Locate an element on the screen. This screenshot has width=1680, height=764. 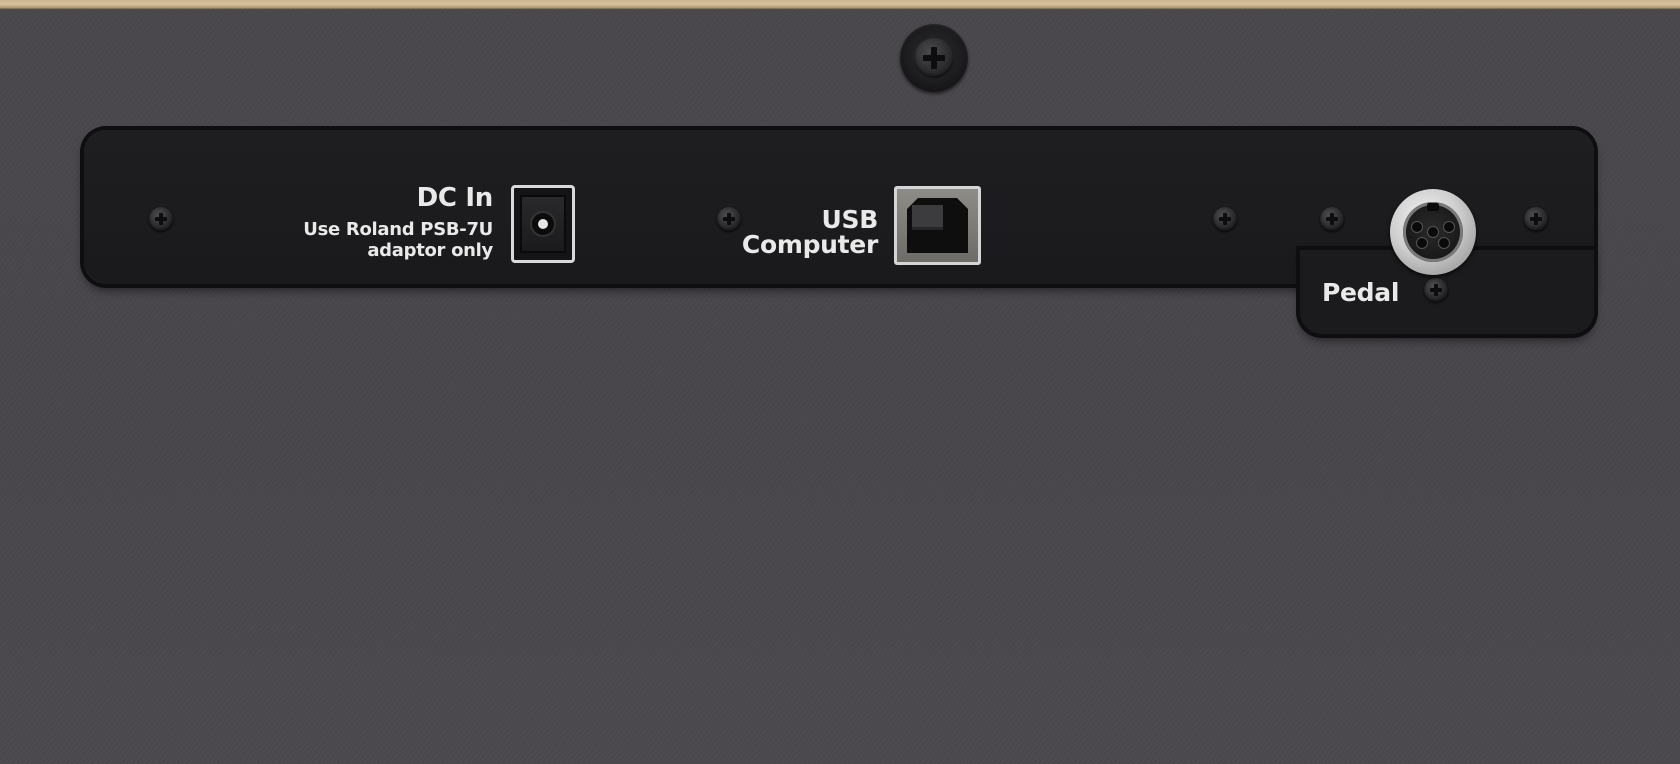
top-screw-cup is located at coordinates (934, 58).